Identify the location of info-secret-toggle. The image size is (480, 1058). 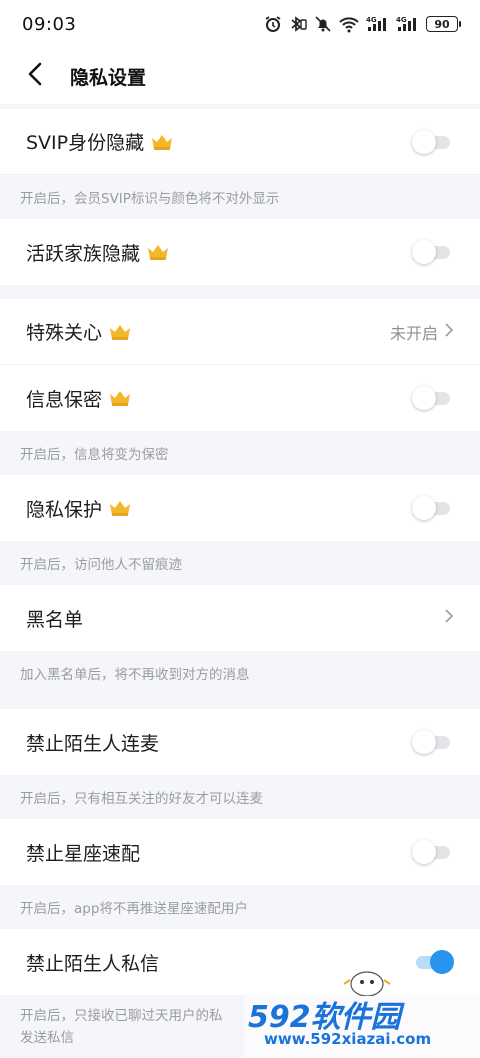
(433, 398).